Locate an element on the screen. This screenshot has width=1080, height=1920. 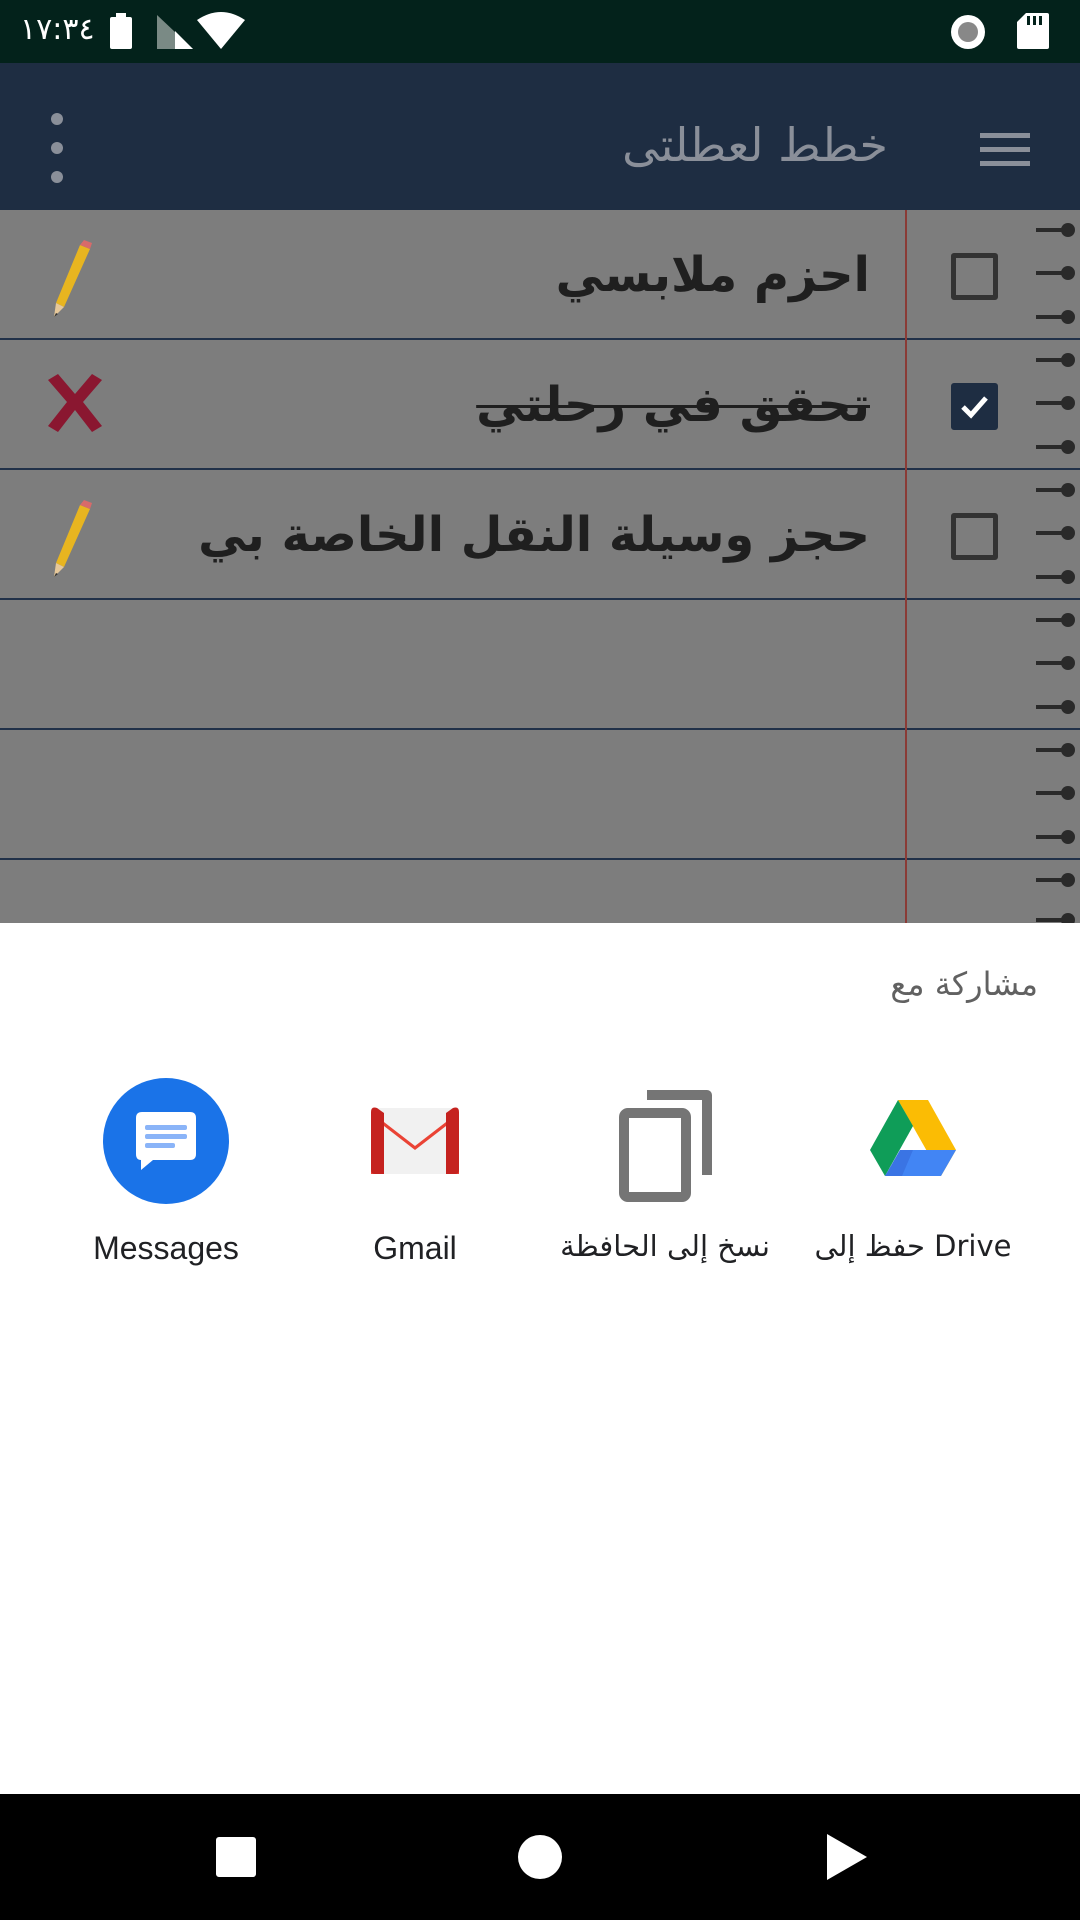
list-item-text: حجز وسيلة النقل الخاصة بي is located at coordinates (534, 535).